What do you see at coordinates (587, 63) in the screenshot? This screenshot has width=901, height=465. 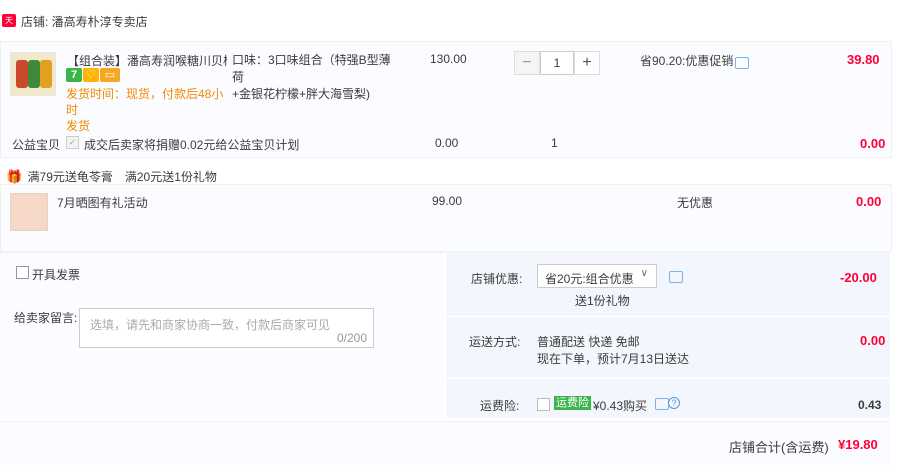 I see `increase-quantity-button: +` at bounding box center [587, 63].